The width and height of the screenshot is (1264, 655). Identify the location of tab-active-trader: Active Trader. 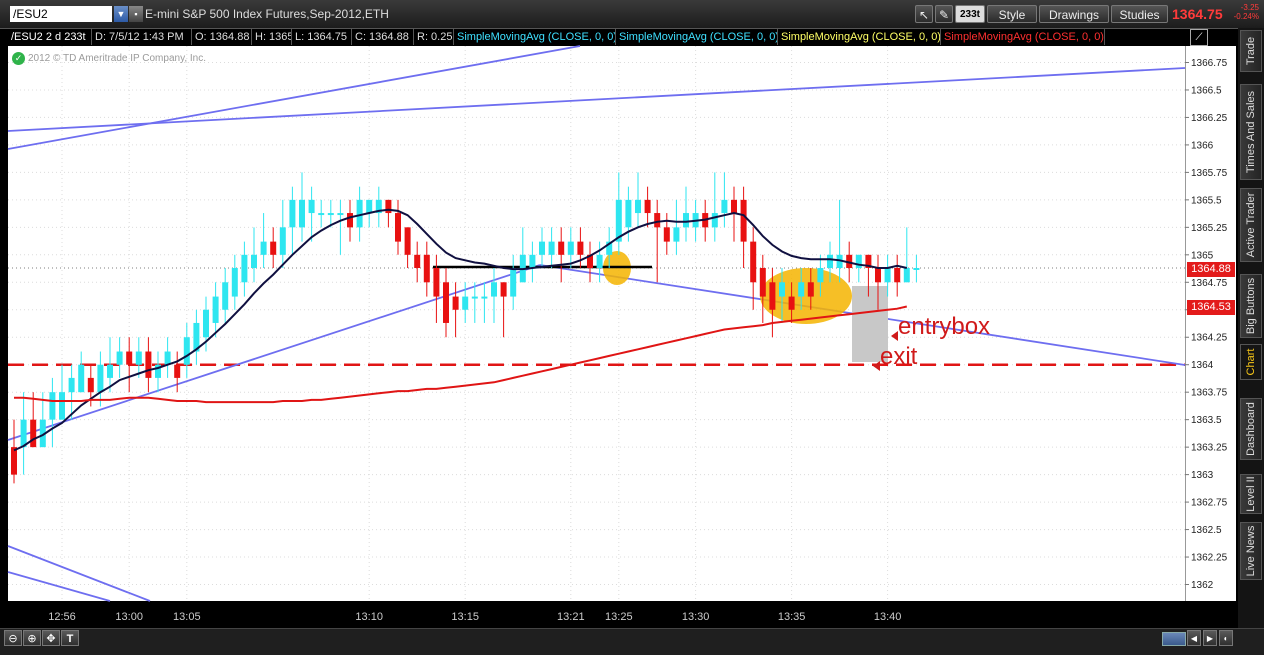
(1251, 225).